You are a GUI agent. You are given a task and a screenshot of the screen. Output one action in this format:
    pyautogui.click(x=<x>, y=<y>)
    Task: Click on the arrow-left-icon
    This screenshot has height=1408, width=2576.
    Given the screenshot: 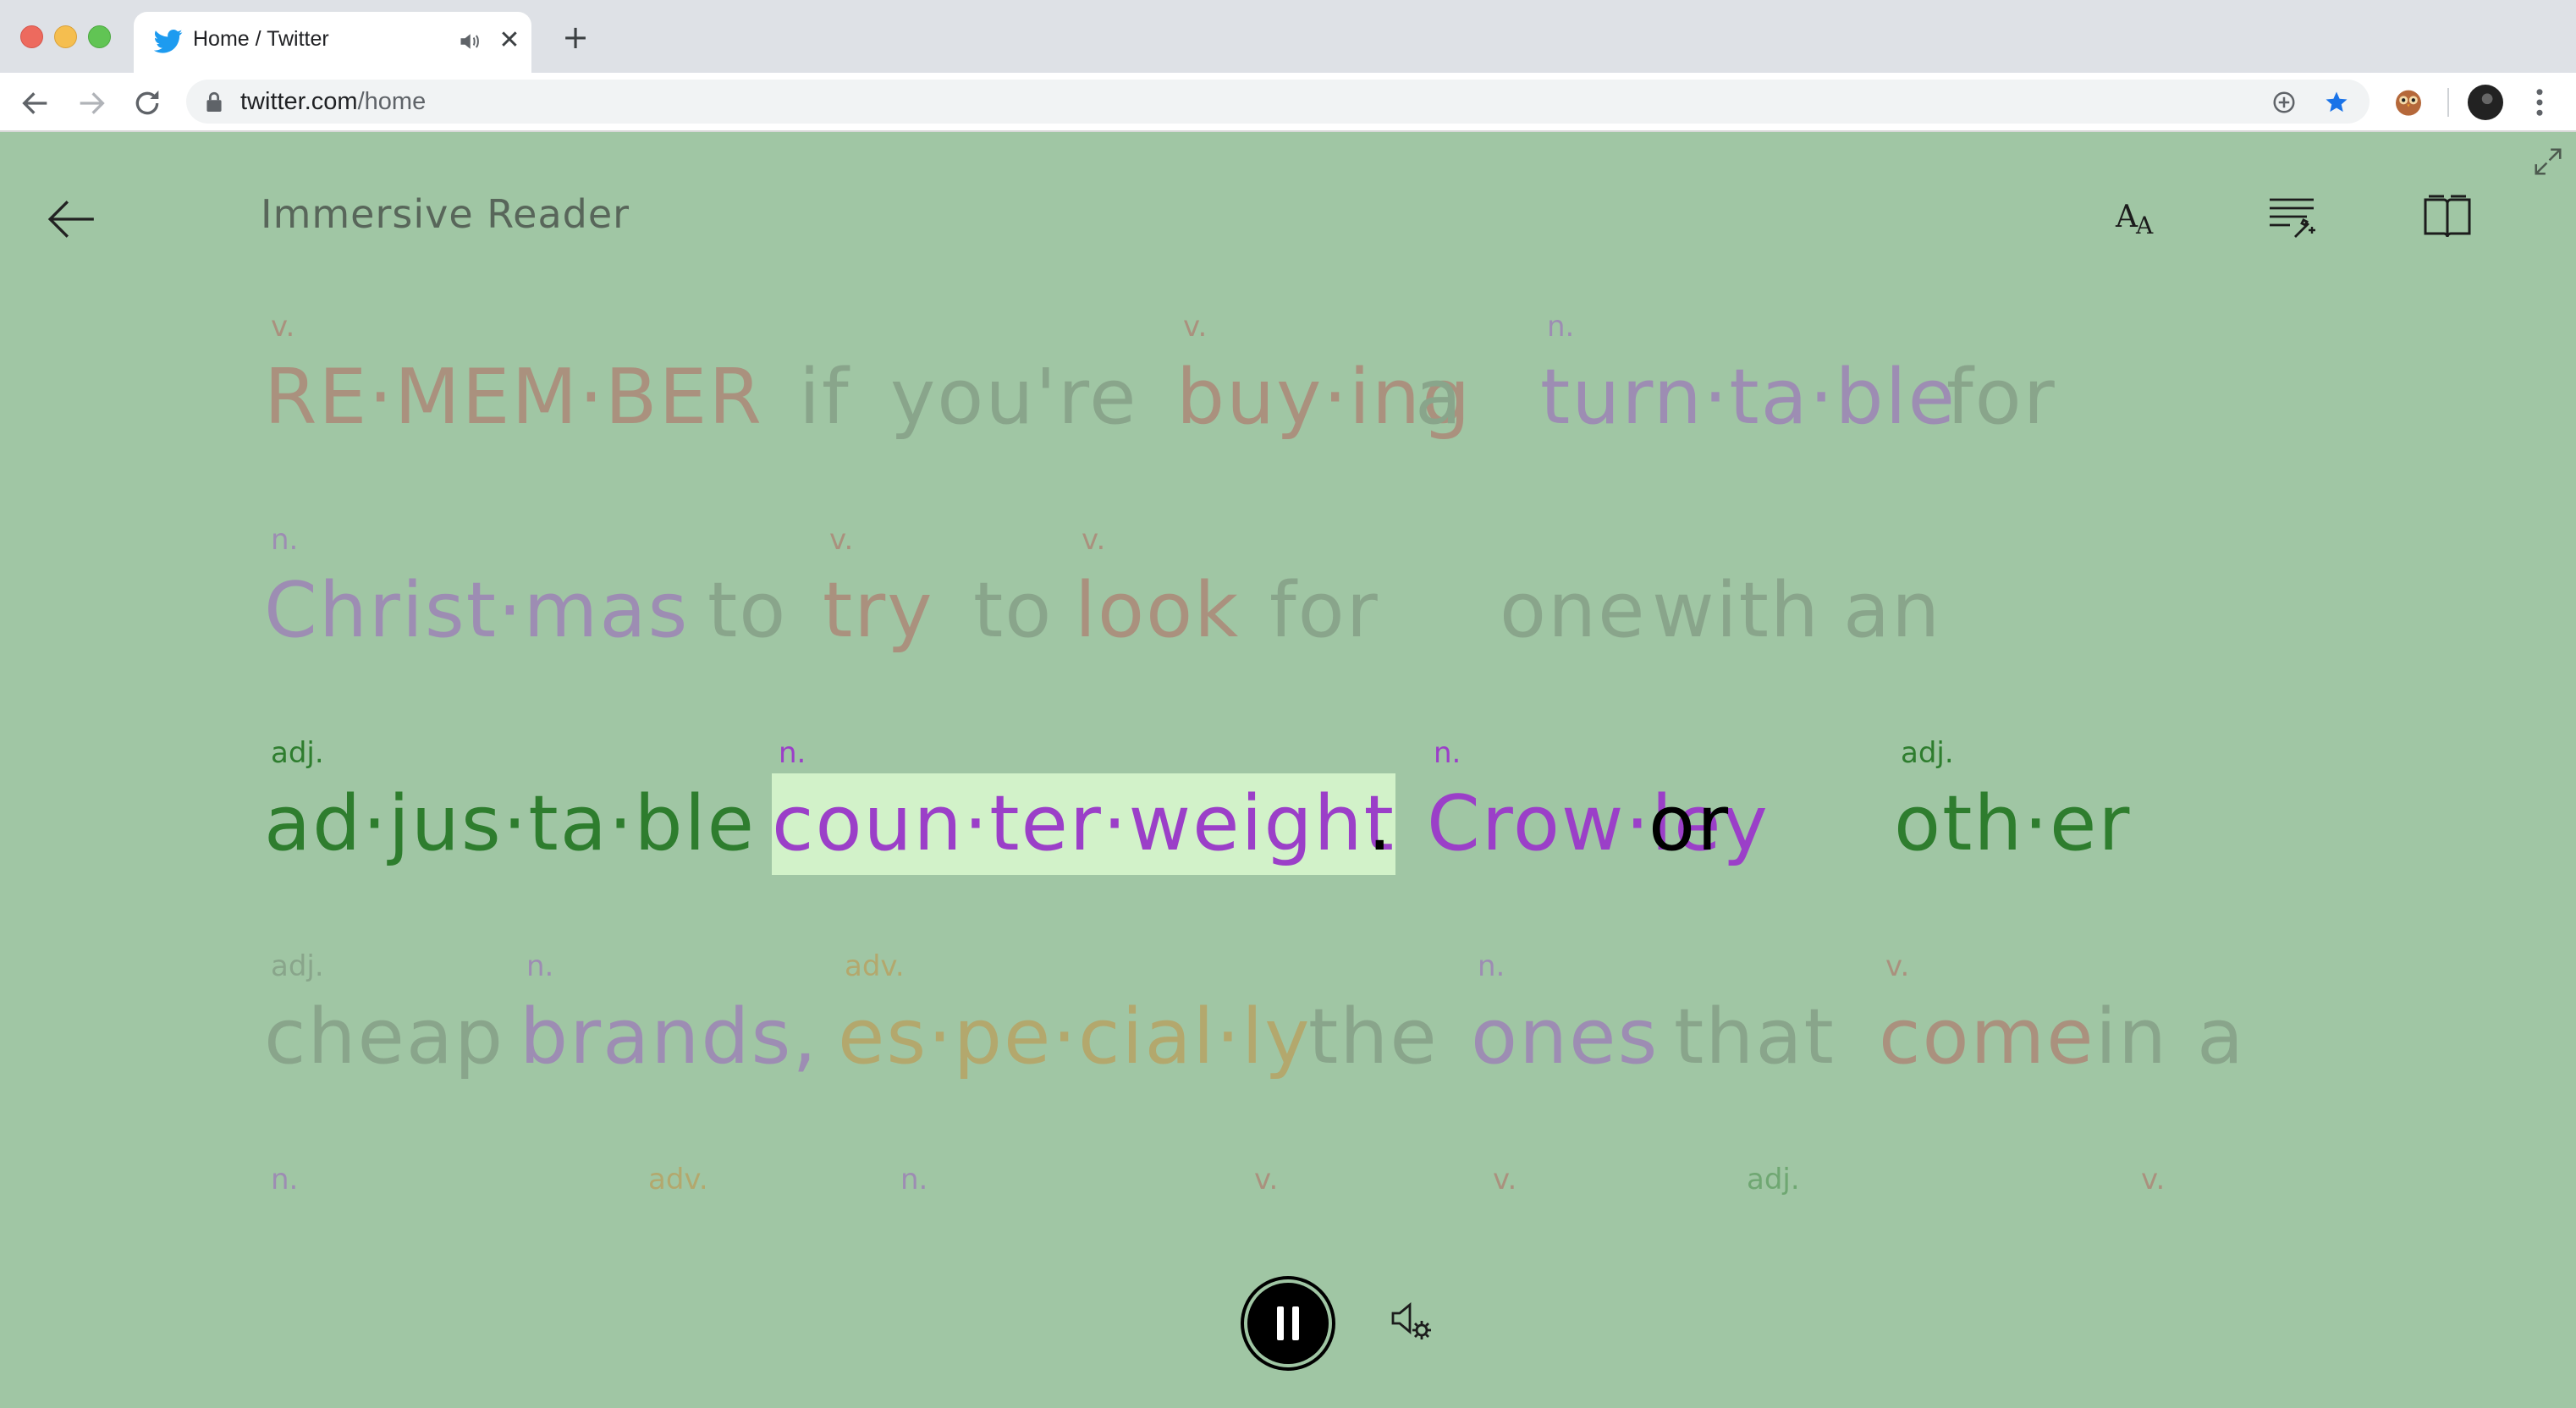 What is the action you would take?
    pyautogui.click(x=72, y=219)
    